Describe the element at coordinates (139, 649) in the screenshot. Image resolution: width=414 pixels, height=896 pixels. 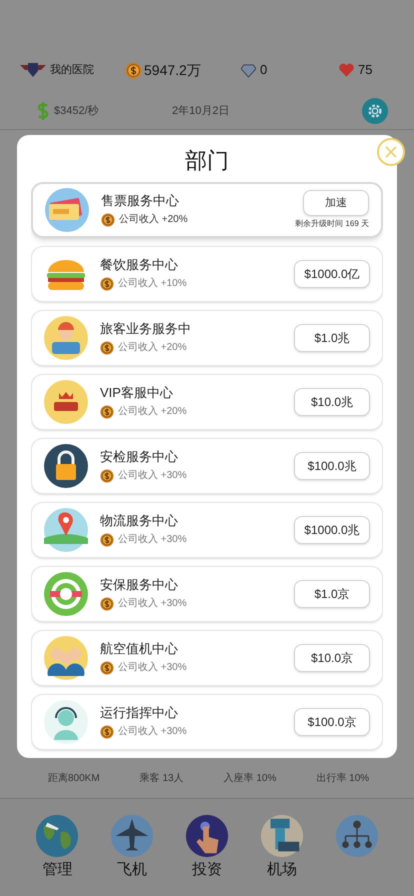
I see `department-name: 航空值机中心` at that location.